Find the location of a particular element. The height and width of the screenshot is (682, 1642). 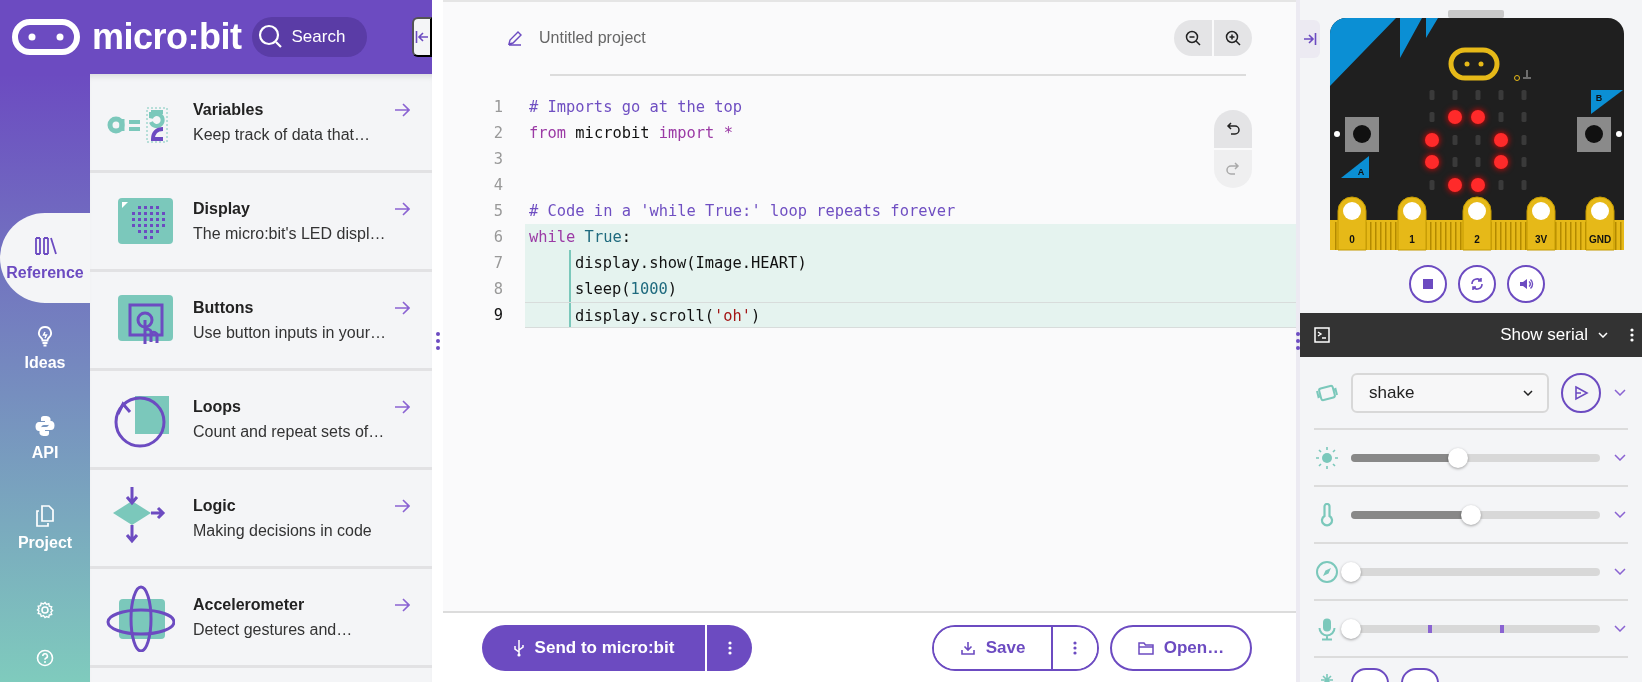

code-line: display.scroll('oh') is located at coordinates (668, 316).